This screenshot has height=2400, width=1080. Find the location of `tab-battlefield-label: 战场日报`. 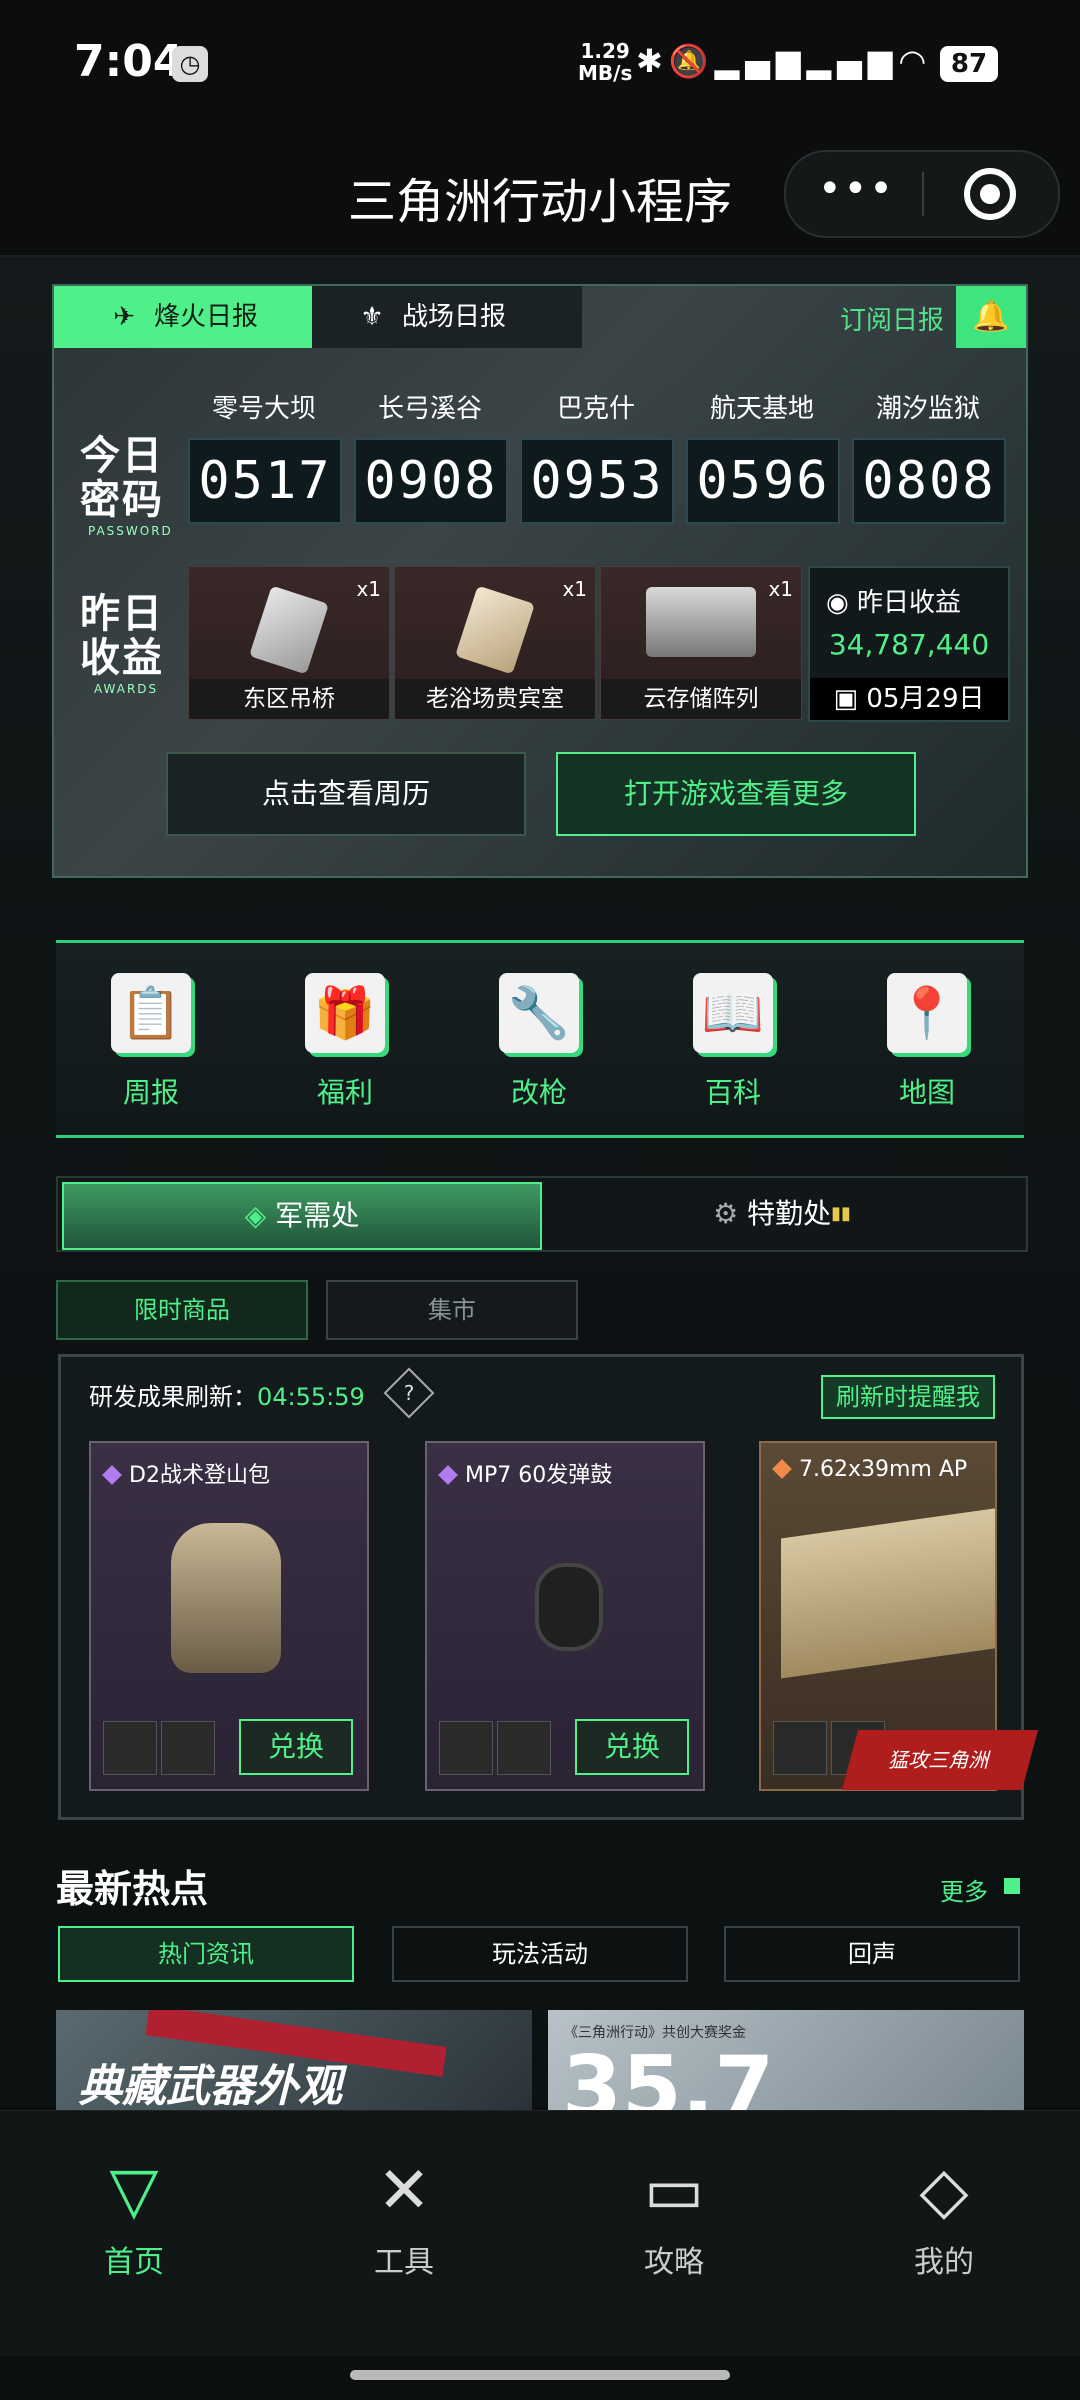

tab-battlefield-label: 战场日报 is located at coordinates (454, 317).